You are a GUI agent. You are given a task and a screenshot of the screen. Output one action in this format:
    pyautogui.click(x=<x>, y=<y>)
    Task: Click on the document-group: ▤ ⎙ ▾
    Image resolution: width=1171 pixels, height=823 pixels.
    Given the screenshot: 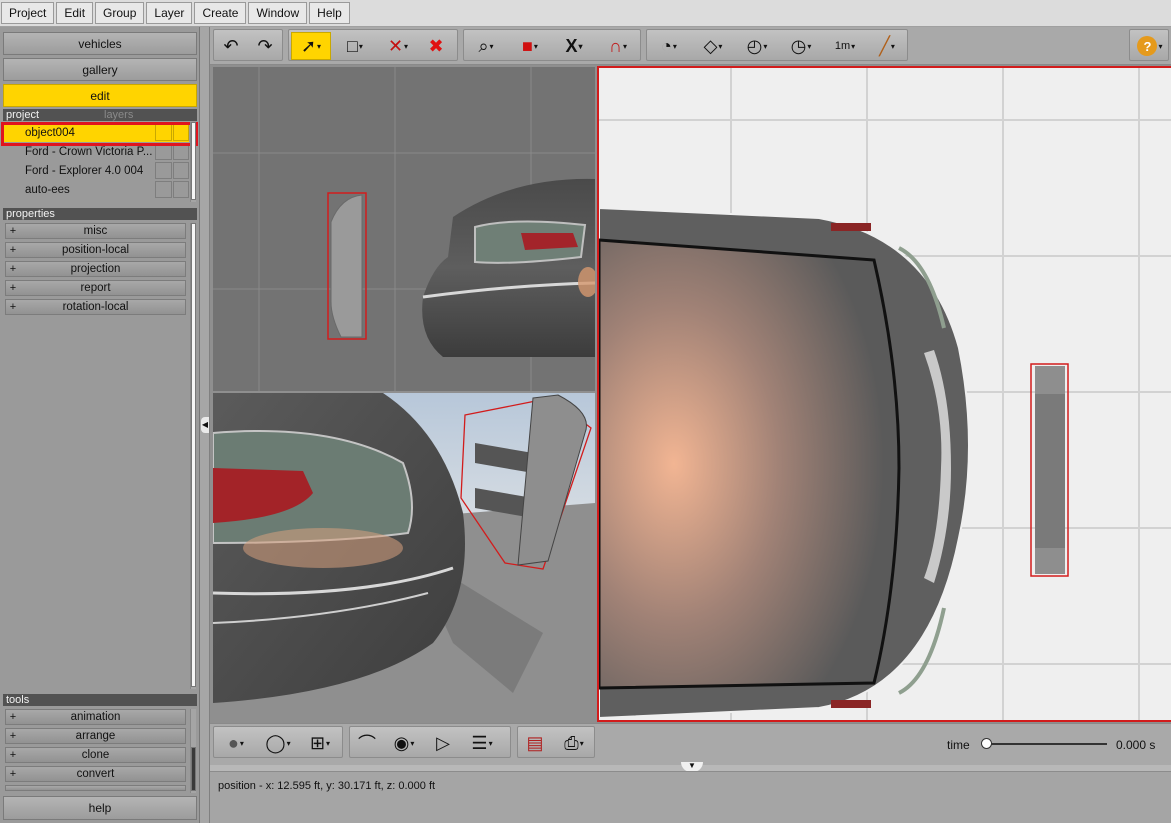 What is the action you would take?
    pyautogui.click(x=556, y=742)
    